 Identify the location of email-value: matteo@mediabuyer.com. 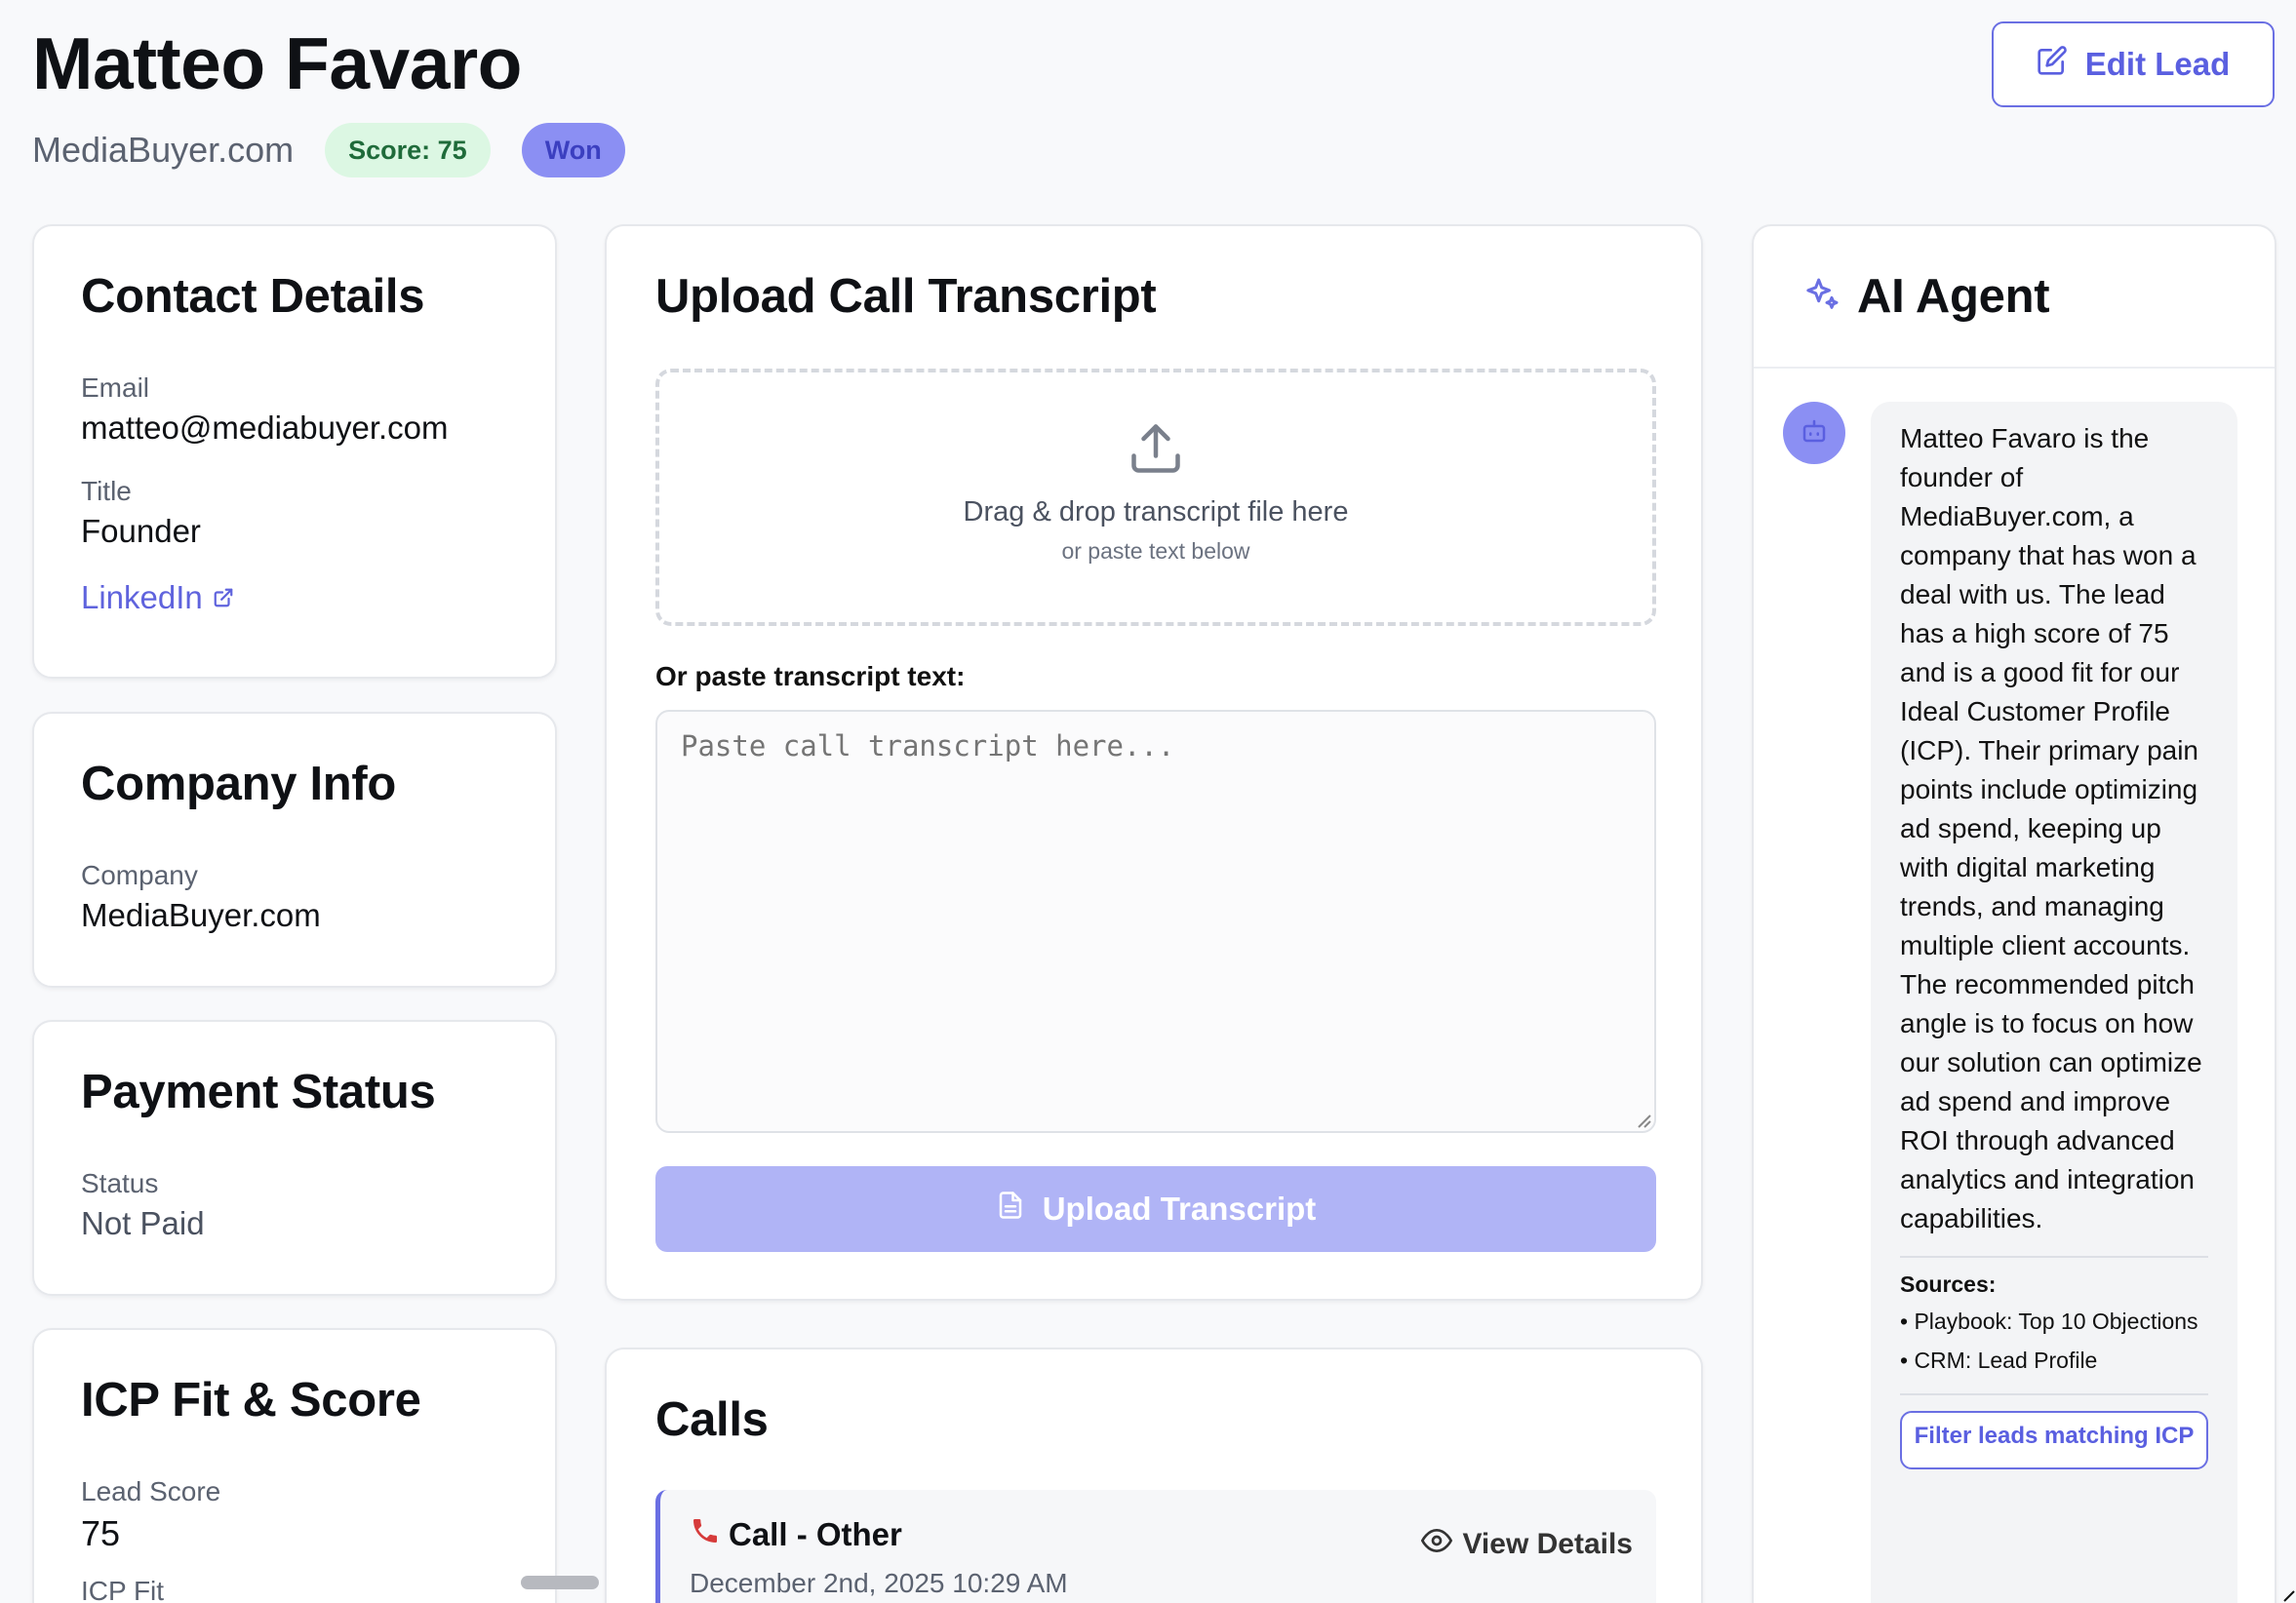
(265, 428).